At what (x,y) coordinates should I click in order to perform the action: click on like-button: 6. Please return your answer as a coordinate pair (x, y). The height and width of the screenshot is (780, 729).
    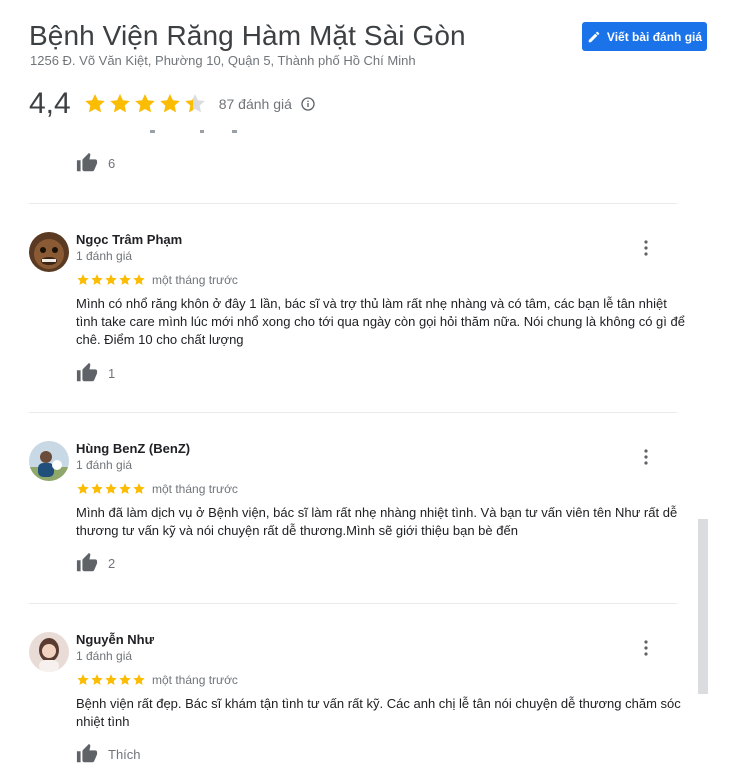
    Looking at the image, I should click on (95, 163).